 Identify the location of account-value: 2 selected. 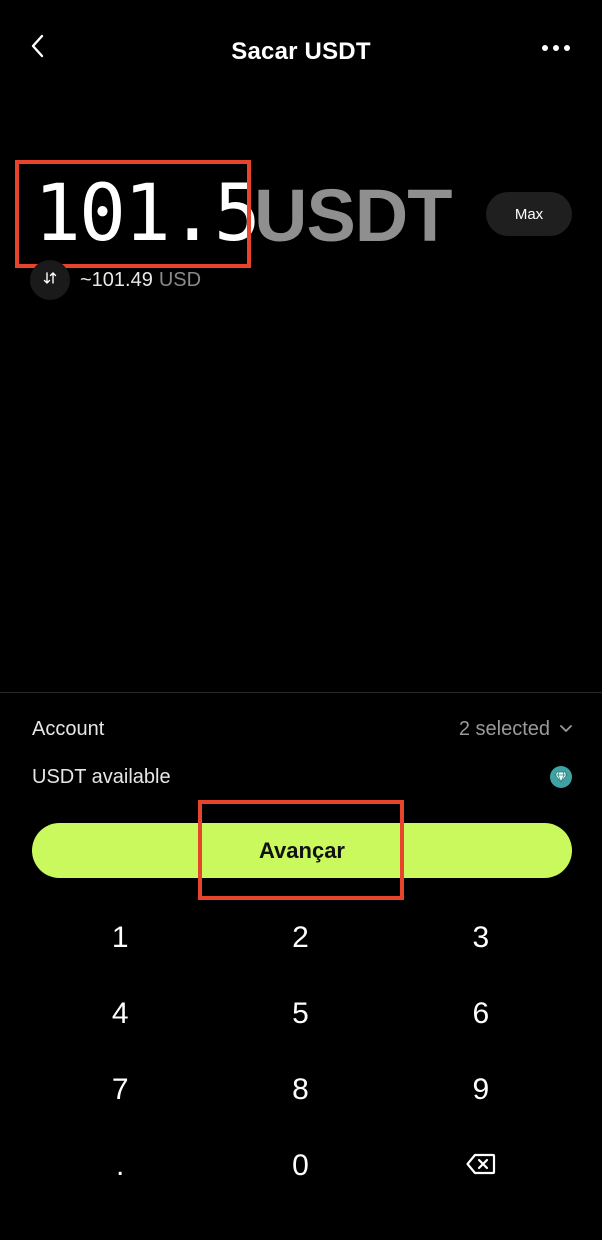
(504, 728).